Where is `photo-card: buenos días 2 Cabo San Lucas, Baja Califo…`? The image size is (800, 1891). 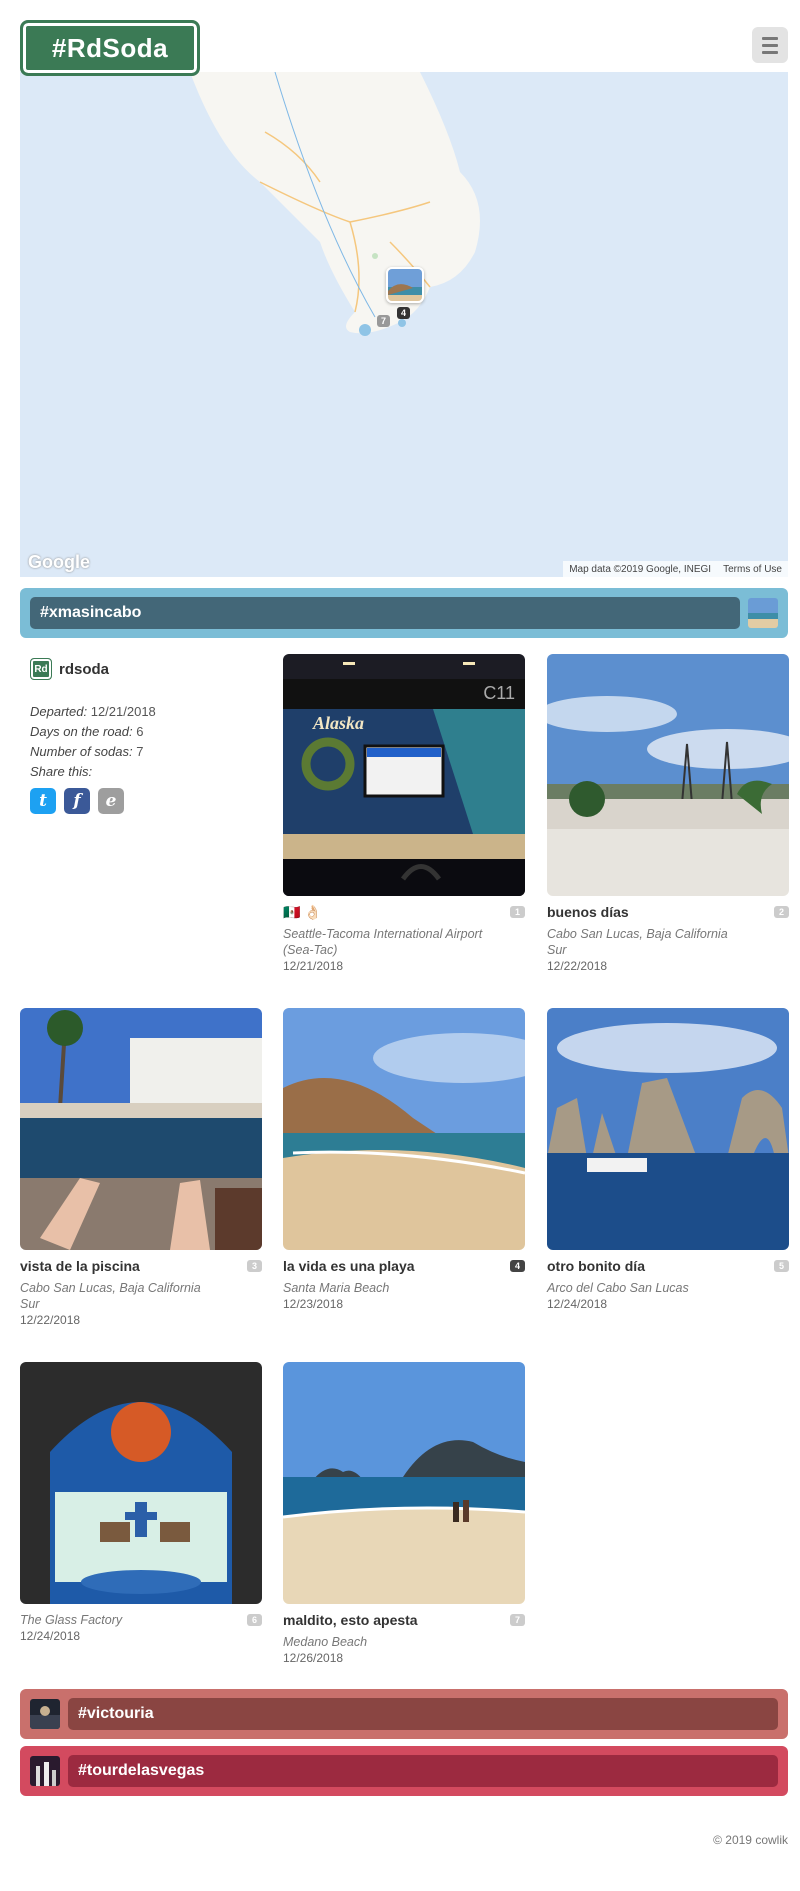
photo-card: buenos días 2 Cabo San Lucas, Baja Califo… is located at coordinates (668, 814).